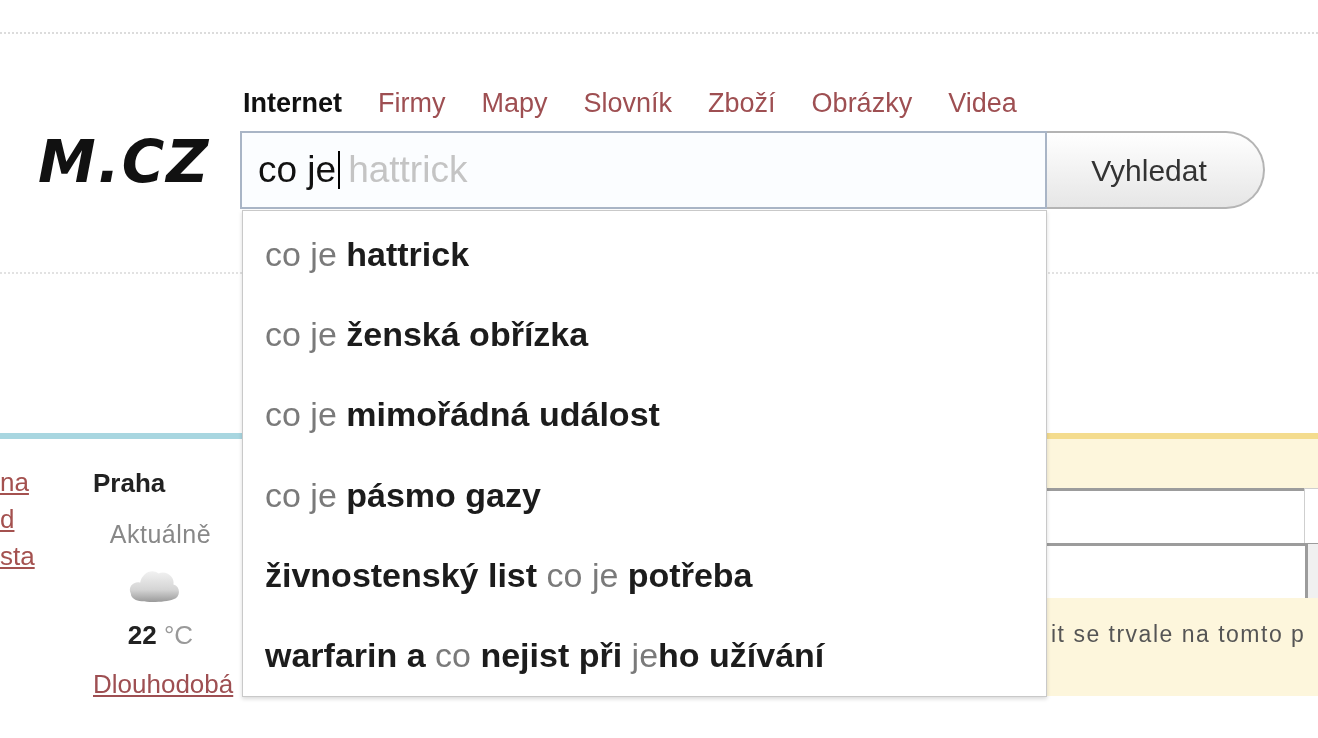 The image size is (1318, 738). I want to click on partial-field, so click(1311, 515).